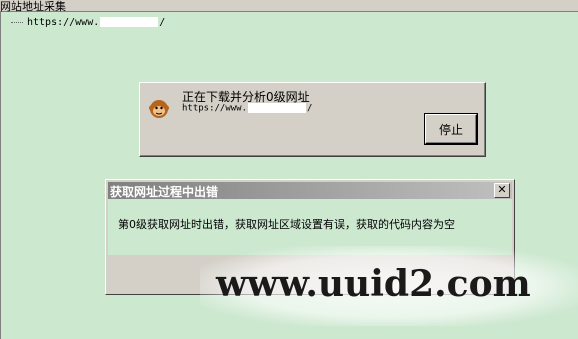 Image resolution: width=578 pixels, height=339 pixels. What do you see at coordinates (159, 109) in the screenshot?
I see `monkey-icon` at bounding box center [159, 109].